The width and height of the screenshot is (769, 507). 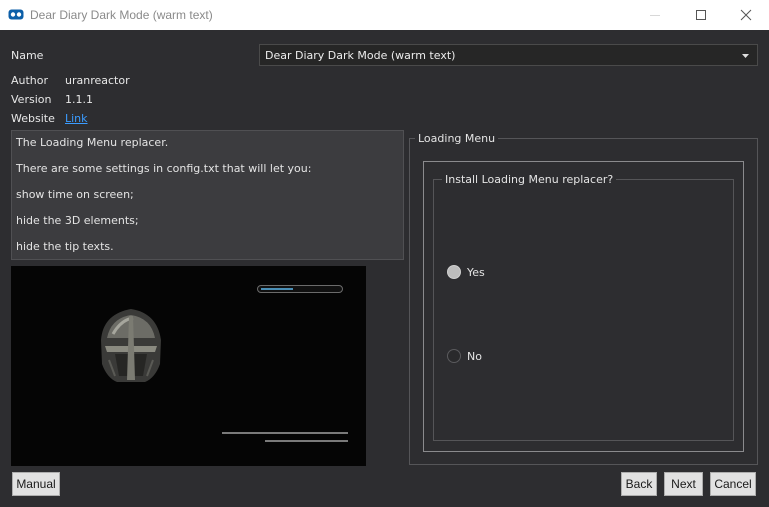 What do you see at coordinates (77, 220) in the screenshot?
I see `description-line: hide the 3D elements;` at bounding box center [77, 220].